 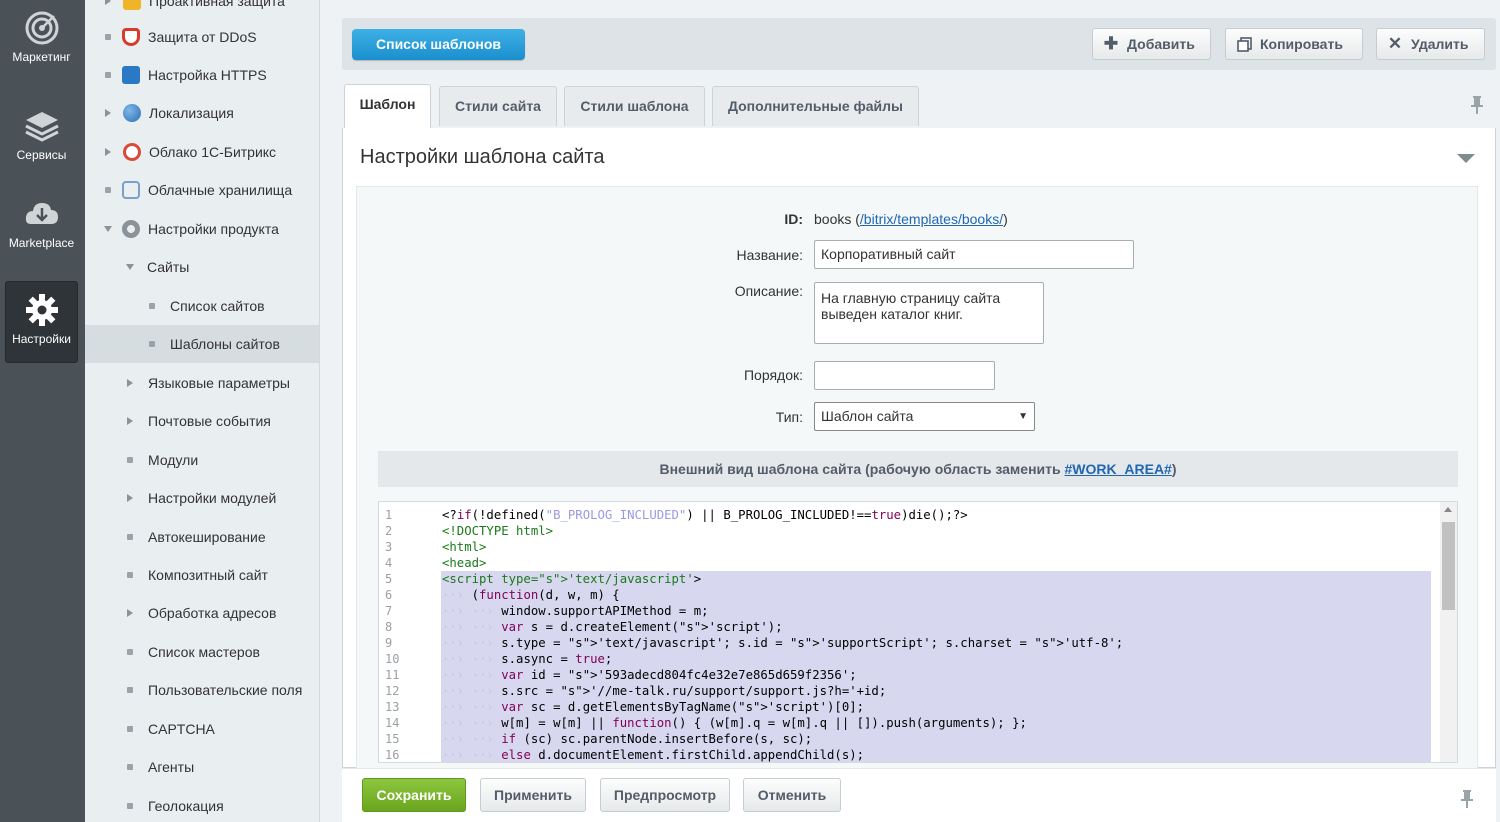 I want to click on delete-button: ✕ Удалить, so click(x=1430, y=44).